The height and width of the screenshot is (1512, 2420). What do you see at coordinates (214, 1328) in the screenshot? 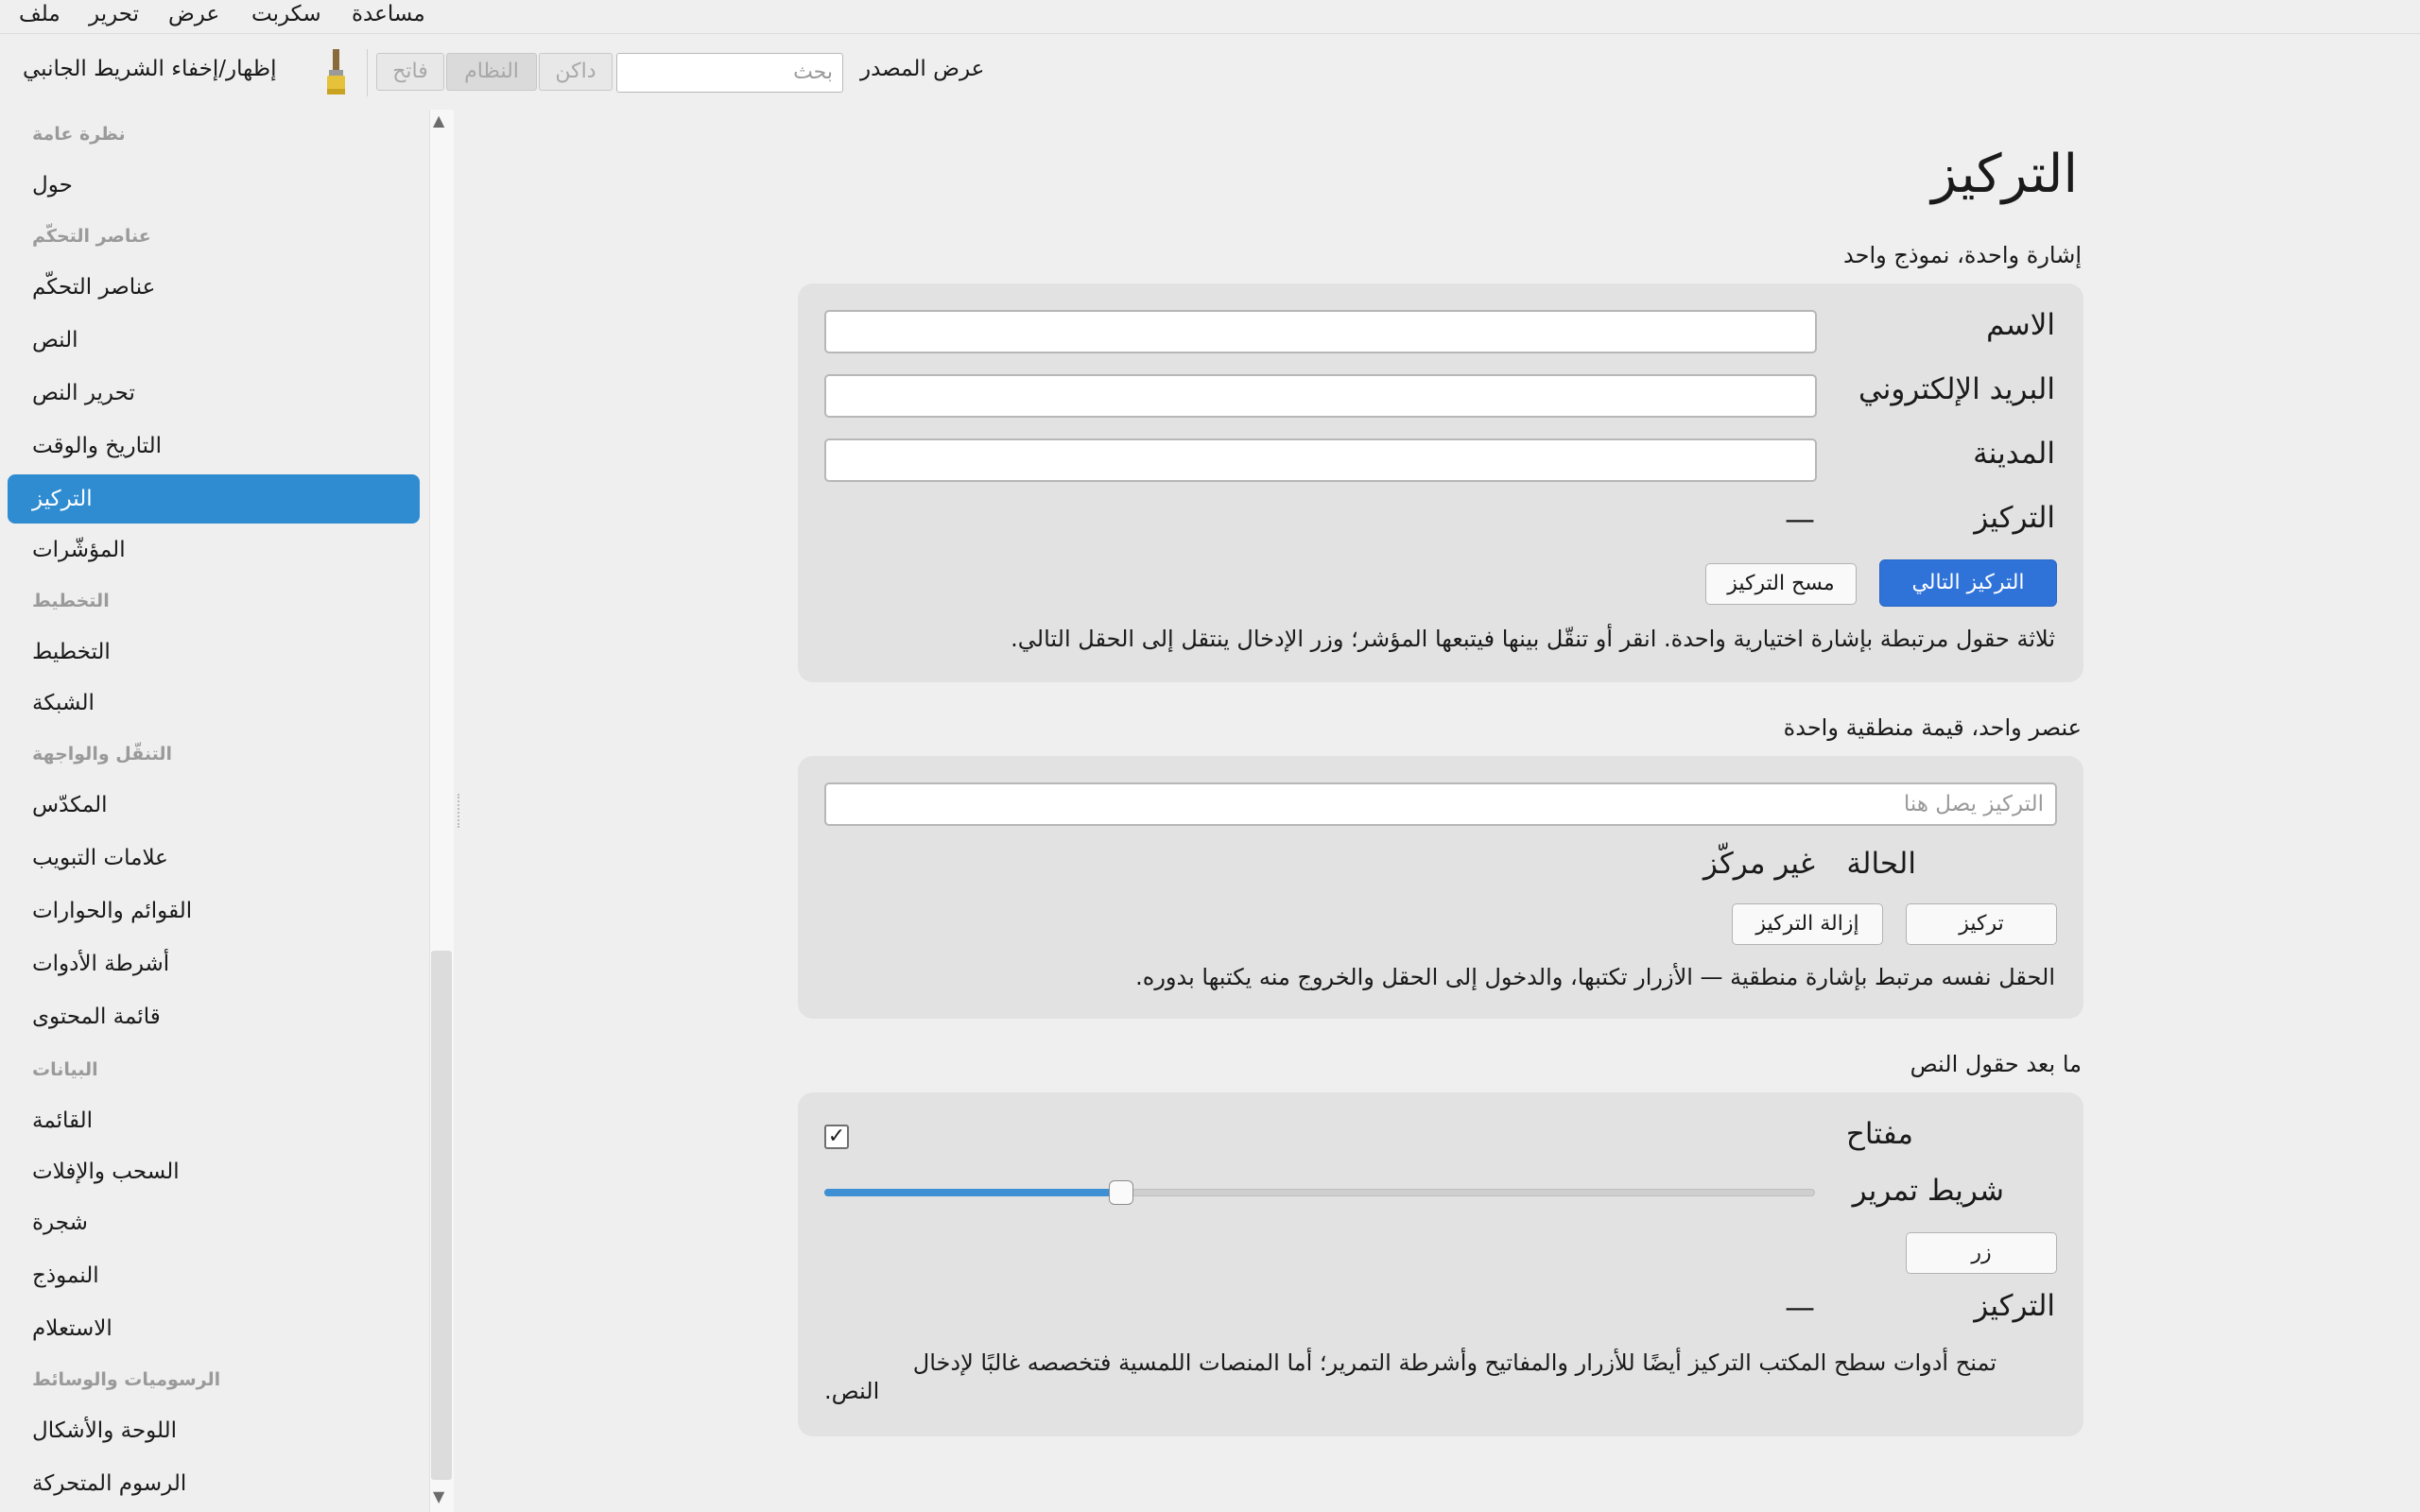
I see `sidebar-item: الاستعلام` at bounding box center [214, 1328].